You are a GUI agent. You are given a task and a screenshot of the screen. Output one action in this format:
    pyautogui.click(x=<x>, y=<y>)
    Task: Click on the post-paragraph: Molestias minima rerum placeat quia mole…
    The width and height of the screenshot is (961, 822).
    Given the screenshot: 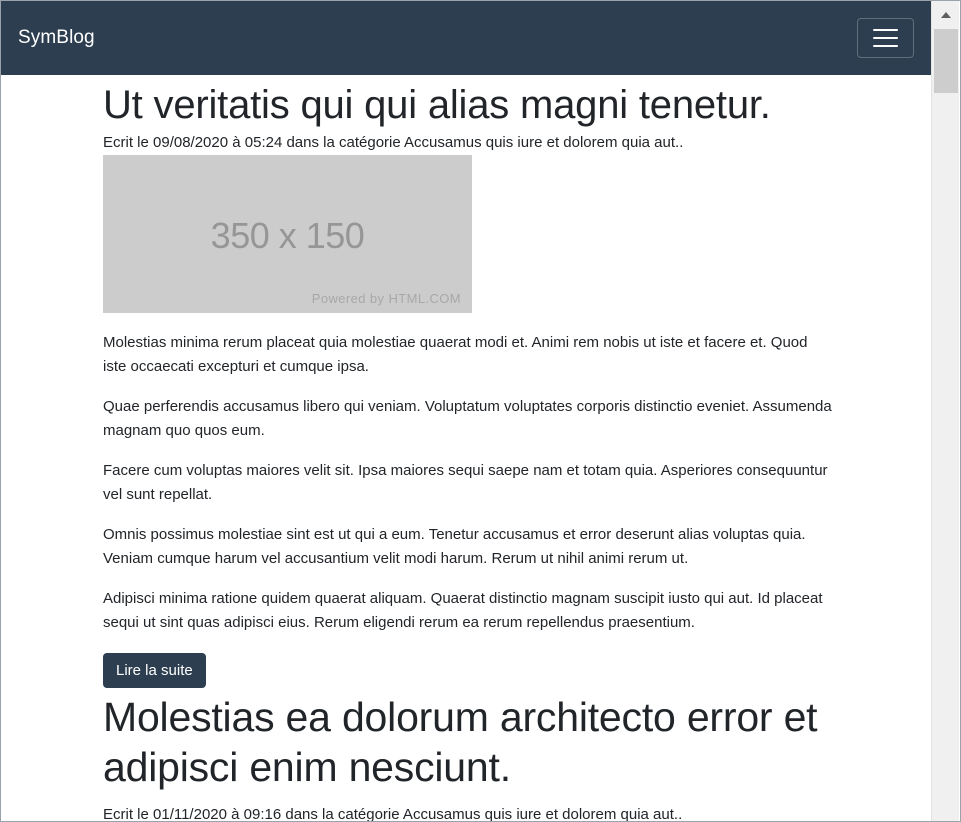 What is the action you would take?
    pyautogui.click(x=455, y=354)
    